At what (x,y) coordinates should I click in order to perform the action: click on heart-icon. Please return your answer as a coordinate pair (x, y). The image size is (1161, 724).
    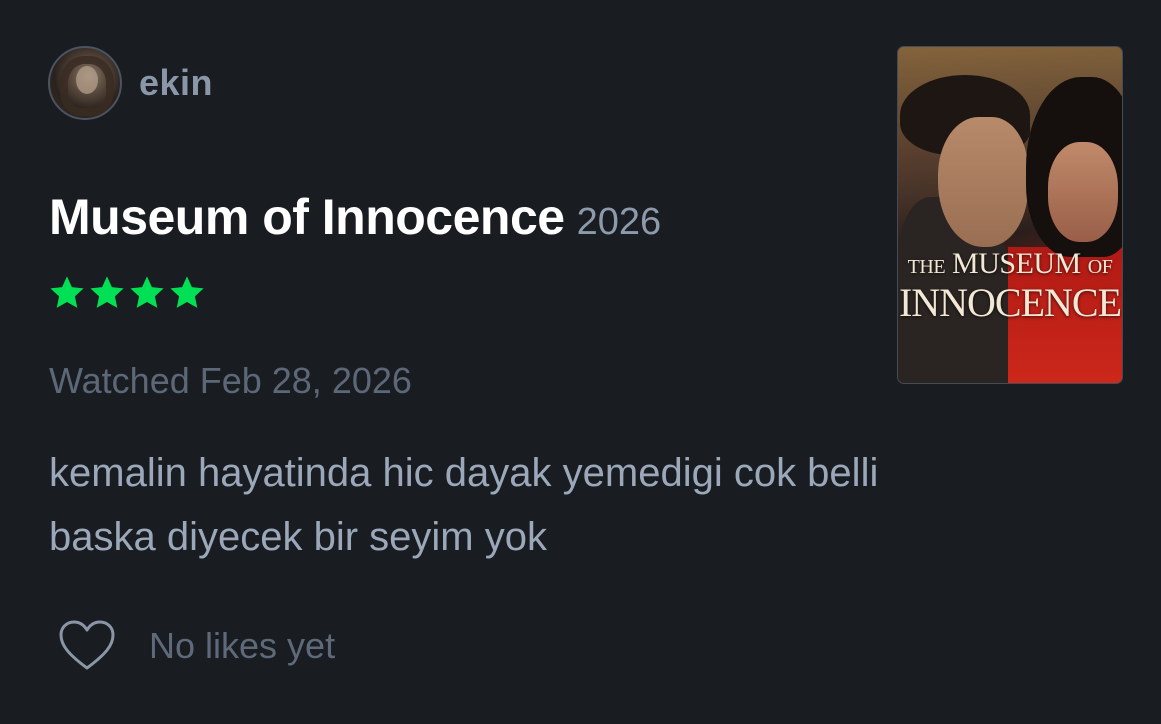
    Looking at the image, I should click on (87, 646).